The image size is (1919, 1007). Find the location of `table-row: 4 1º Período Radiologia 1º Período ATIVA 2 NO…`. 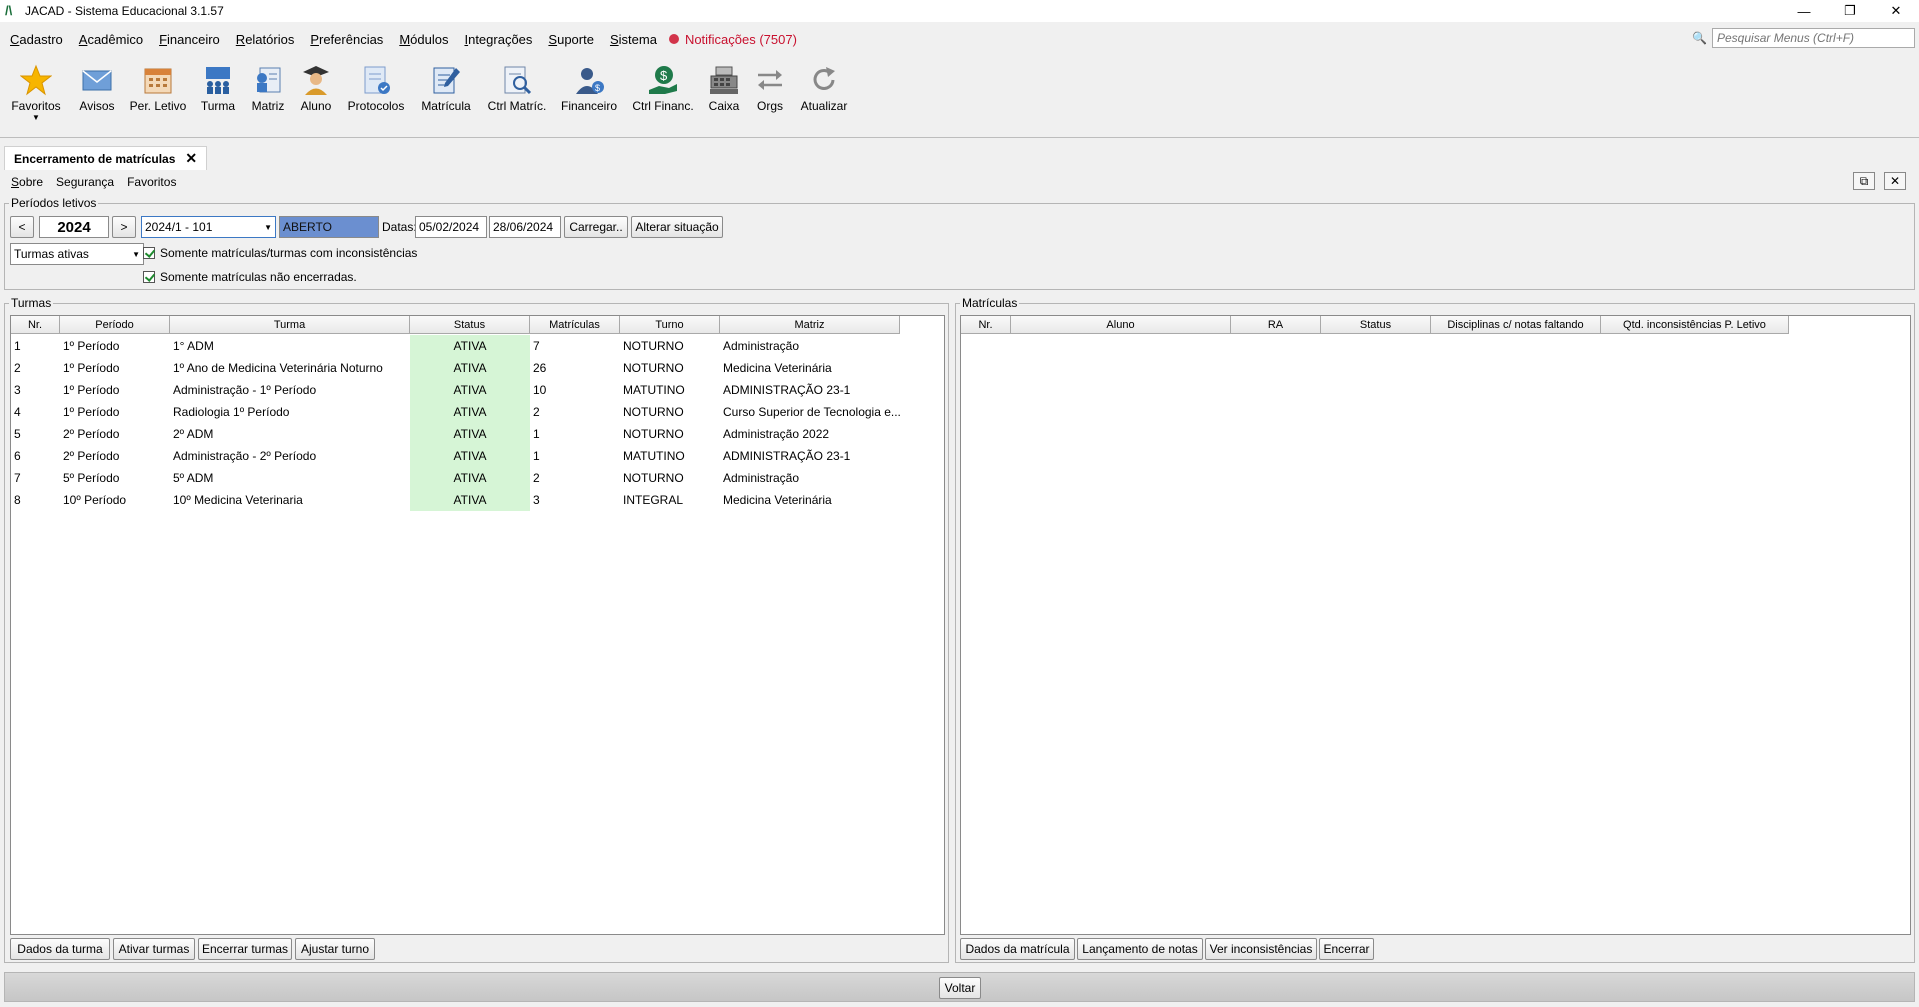

table-row: 4 1º Período Radiologia 1º Período ATIVA 2 NO… is located at coordinates (455, 412).